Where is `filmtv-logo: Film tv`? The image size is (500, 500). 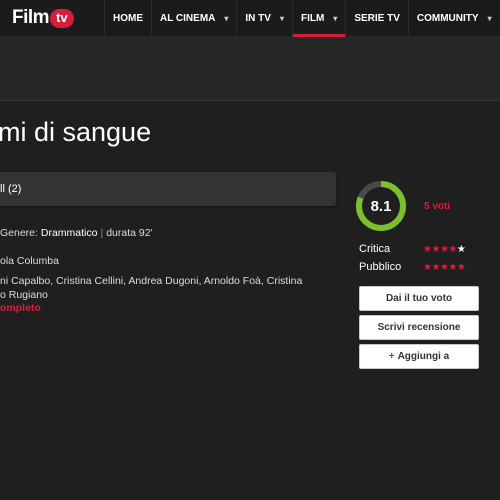 filmtv-logo: Film tv is located at coordinates (43, 18).